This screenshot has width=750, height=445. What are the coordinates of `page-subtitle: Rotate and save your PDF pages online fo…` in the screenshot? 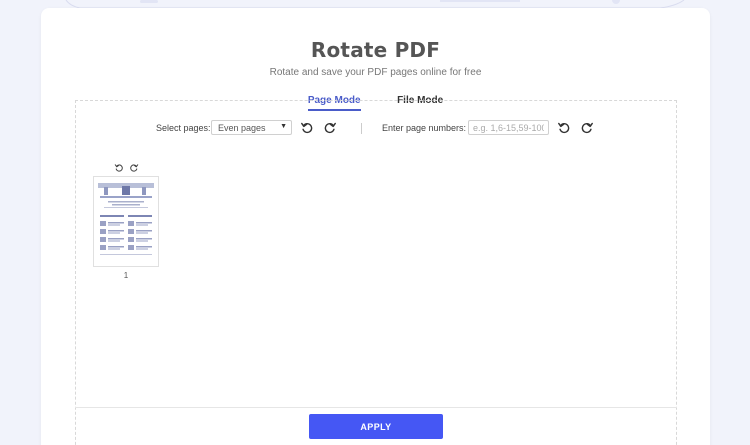 It's located at (375, 72).